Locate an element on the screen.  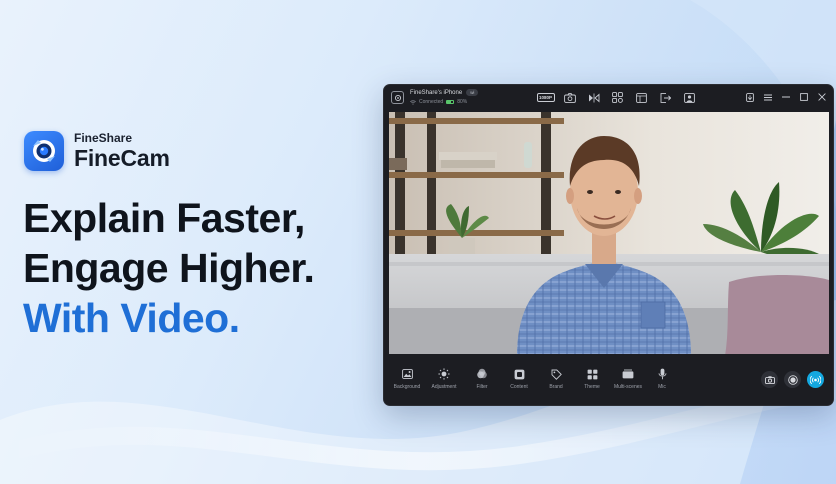
brand-company: FineShare is located at coordinates (103, 138).